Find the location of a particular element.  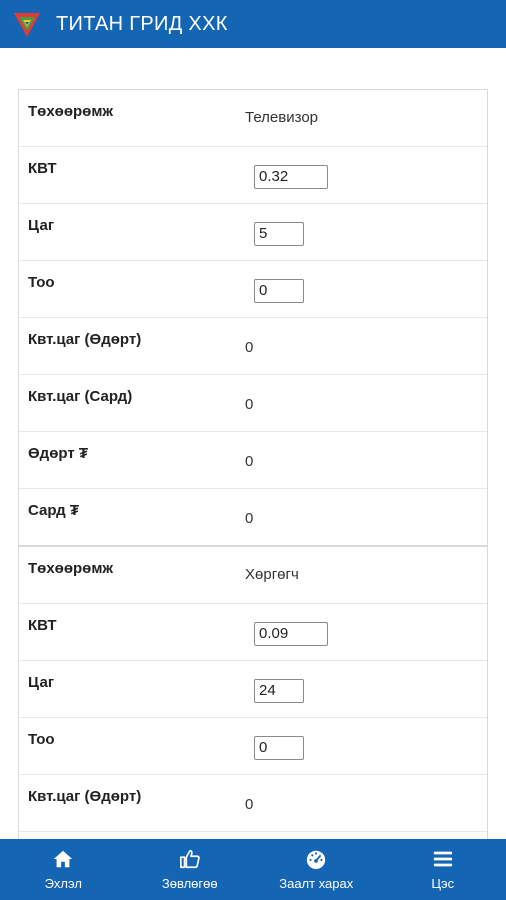

row-cost-monthly: Сард ₮ 0 is located at coordinates (253, 517).